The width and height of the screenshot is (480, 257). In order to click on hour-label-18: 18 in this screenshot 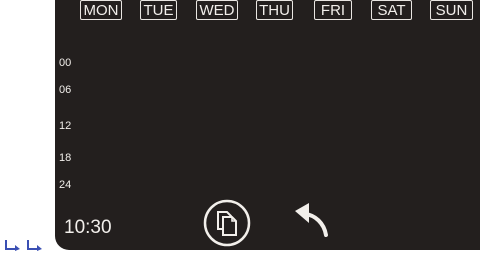, I will do `click(65, 158)`.